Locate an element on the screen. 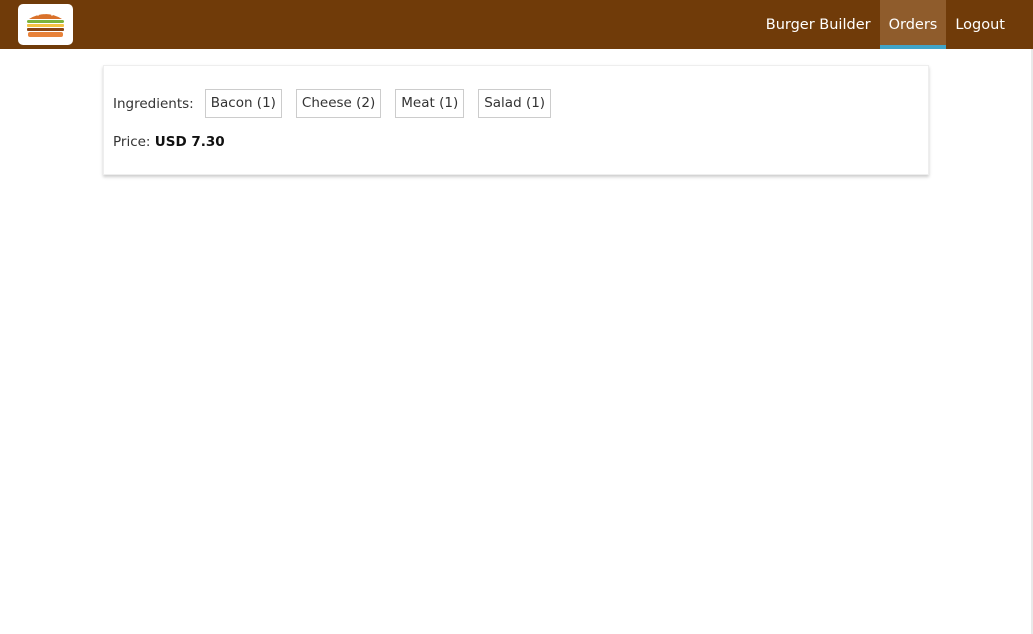 The image size is (1033, 634). ingredient-chip-bacon: Bacon (1) is located at coordinates (243, 103).